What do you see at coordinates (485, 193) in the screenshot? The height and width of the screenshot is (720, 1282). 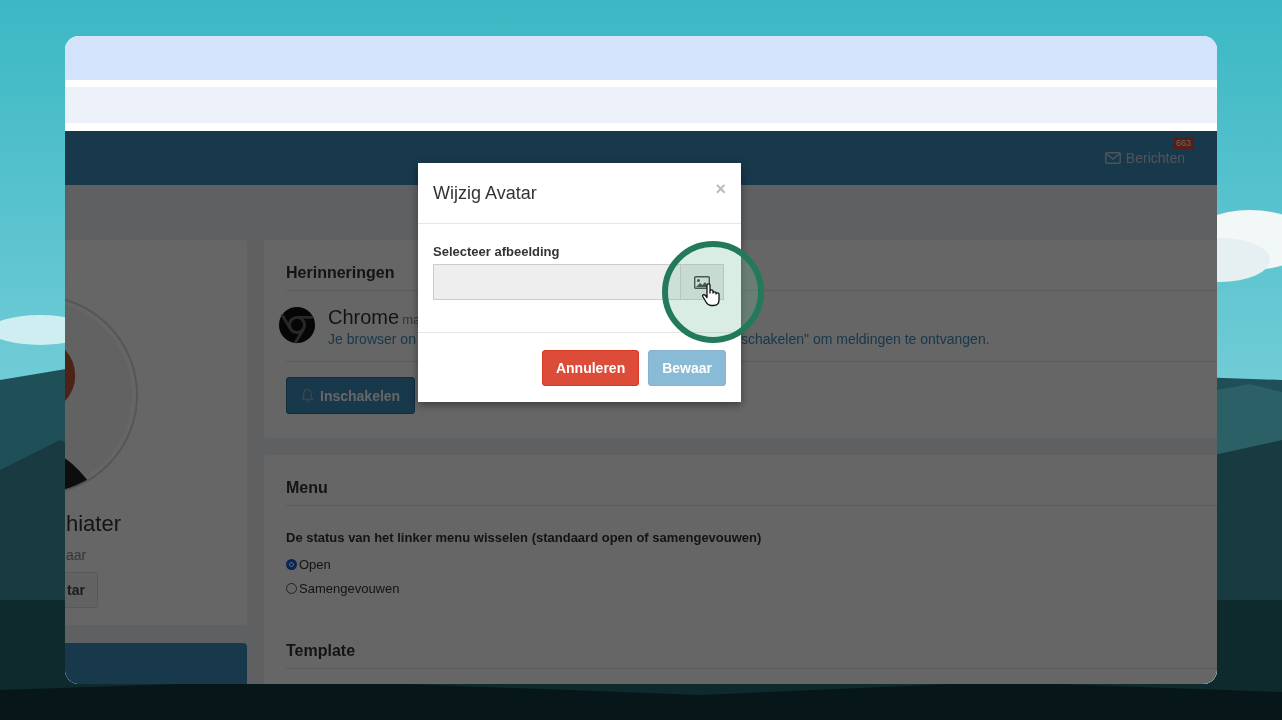 I see `dialog-title: Wijzig Avatar` at bounding box center [485, 193].